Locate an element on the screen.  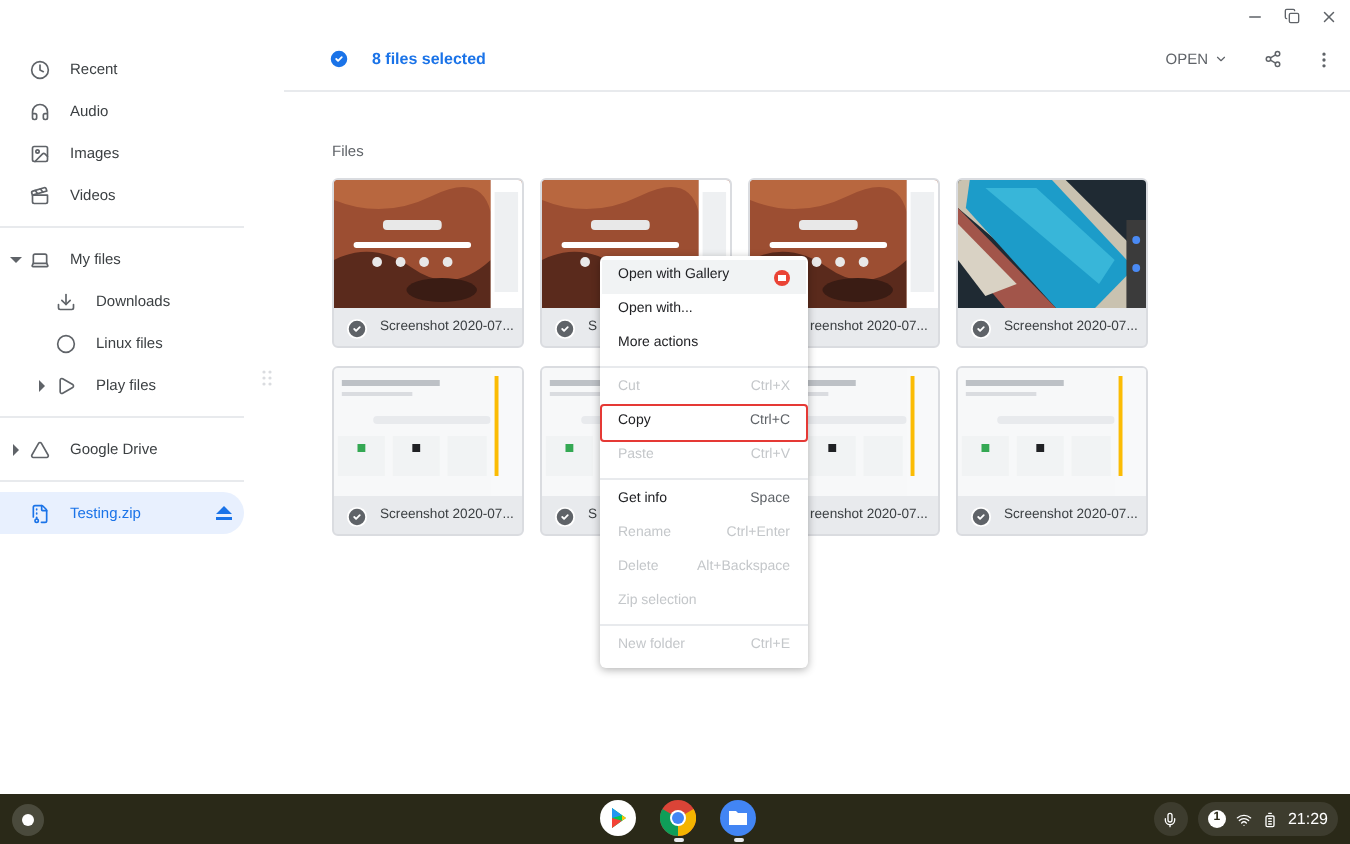
selection-count: 8 files selected is located at coordinates (429, 59).